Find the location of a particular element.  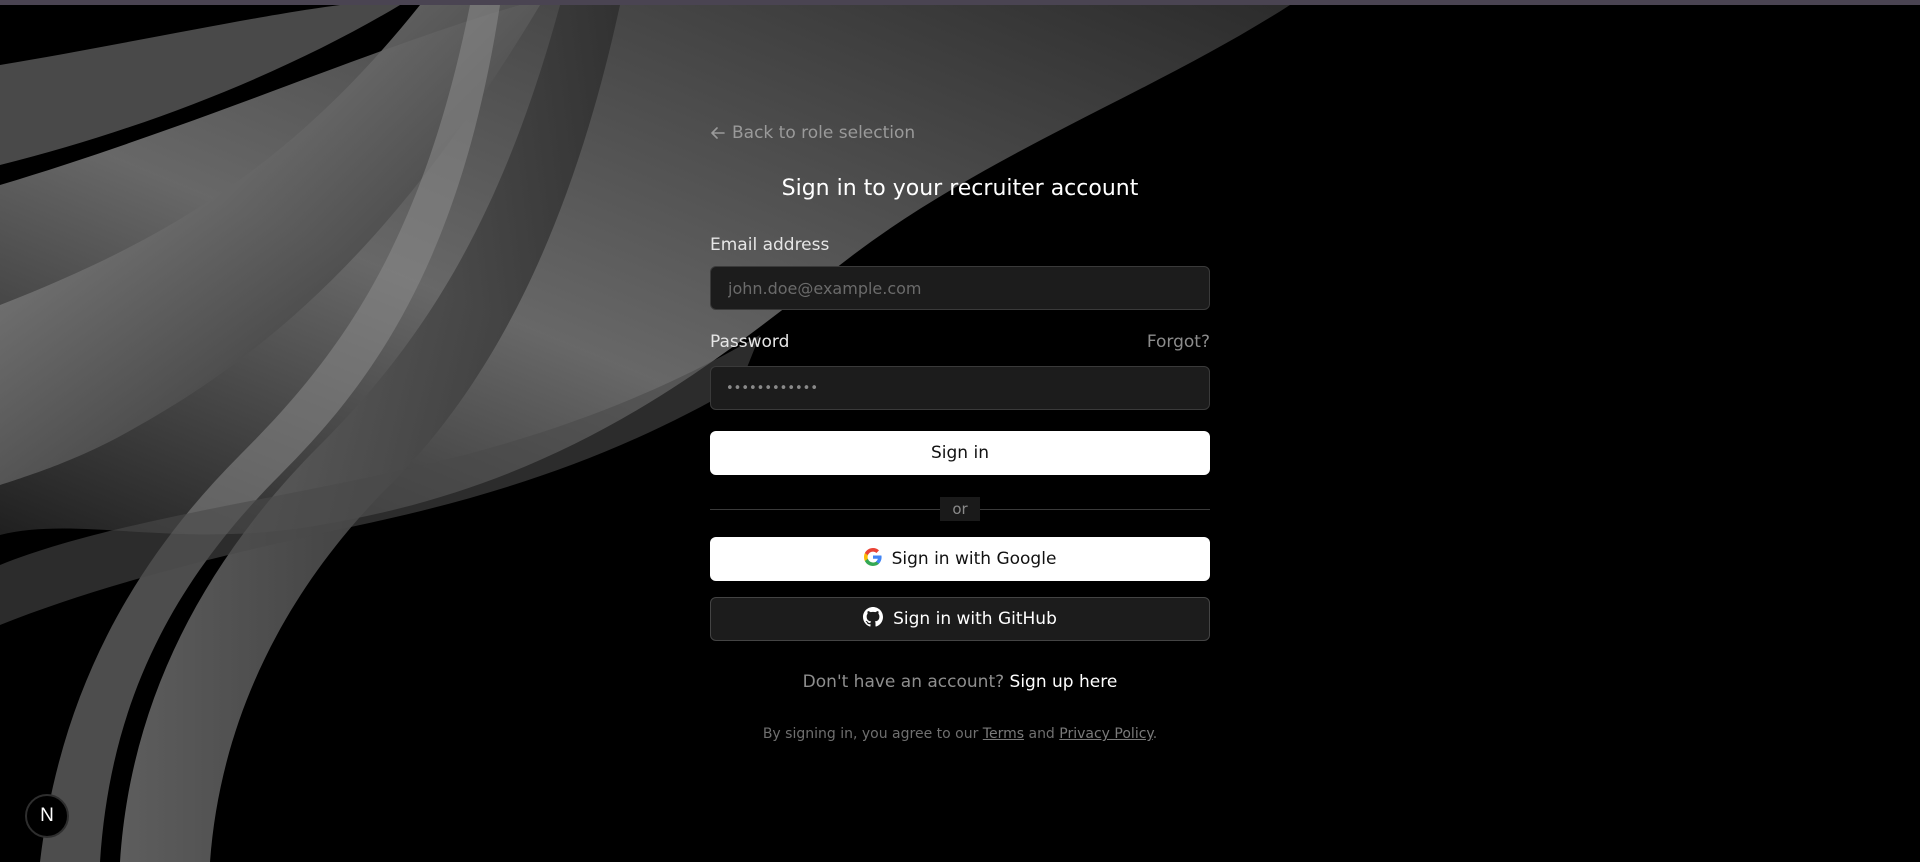

sign-in-button-label: Sign in is located at coordinates (960, 453).